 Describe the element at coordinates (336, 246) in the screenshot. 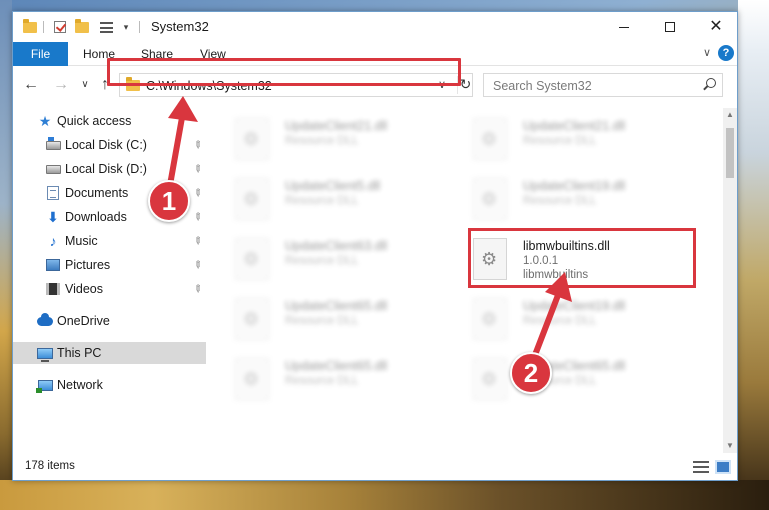

I see `file-name: UpdateClient63.dll` at that location.